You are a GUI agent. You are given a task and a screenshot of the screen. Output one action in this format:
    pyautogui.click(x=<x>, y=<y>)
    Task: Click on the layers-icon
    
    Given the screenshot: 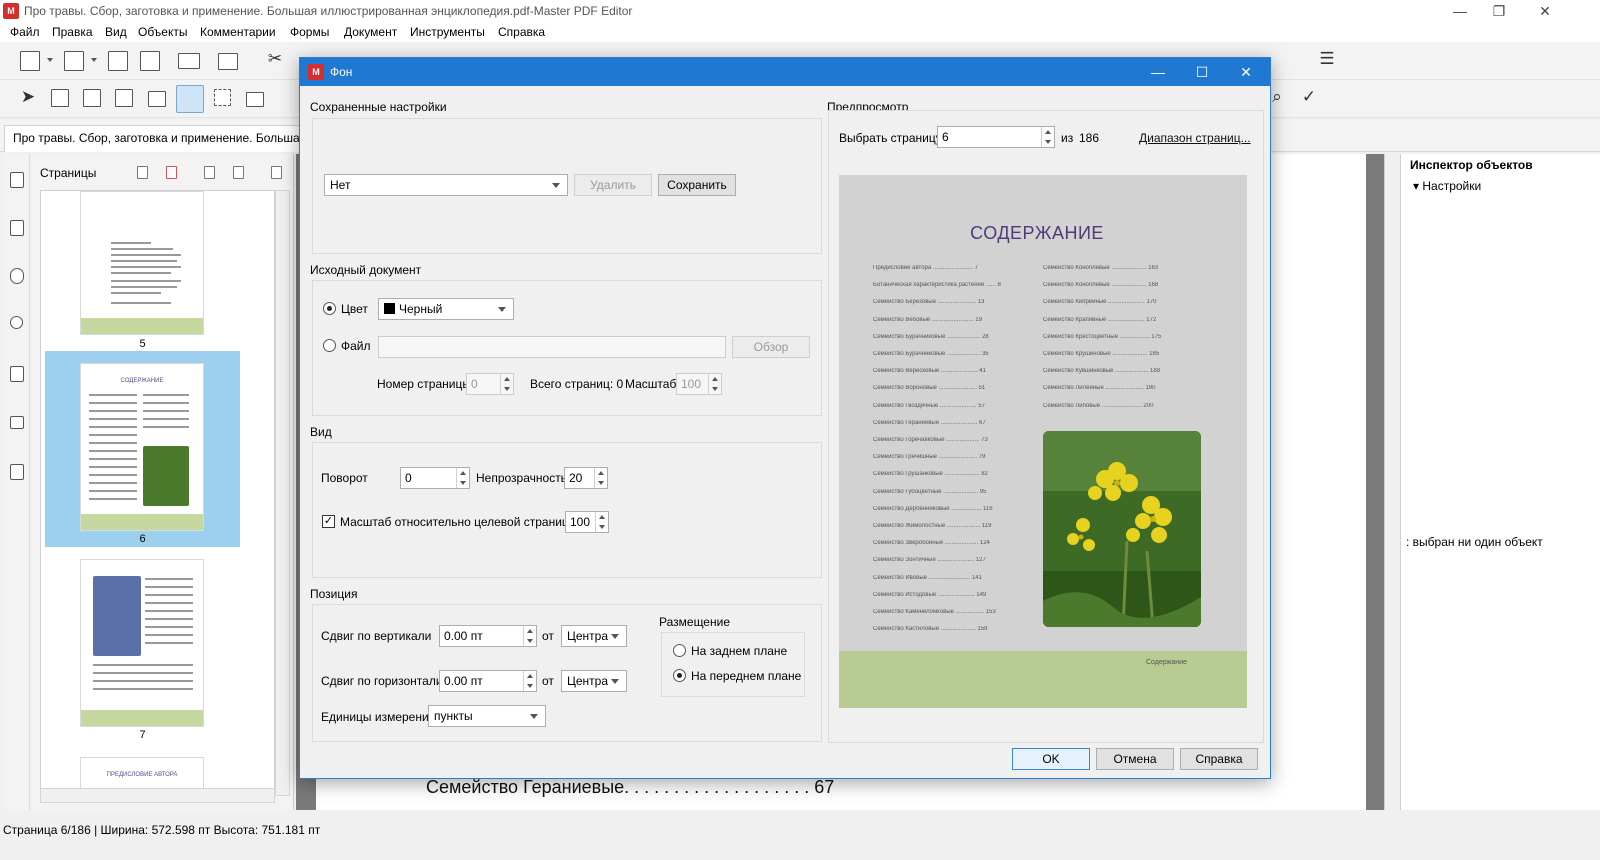 What is the action you would take?
    pyautogui.click(x=17, y=374)
    